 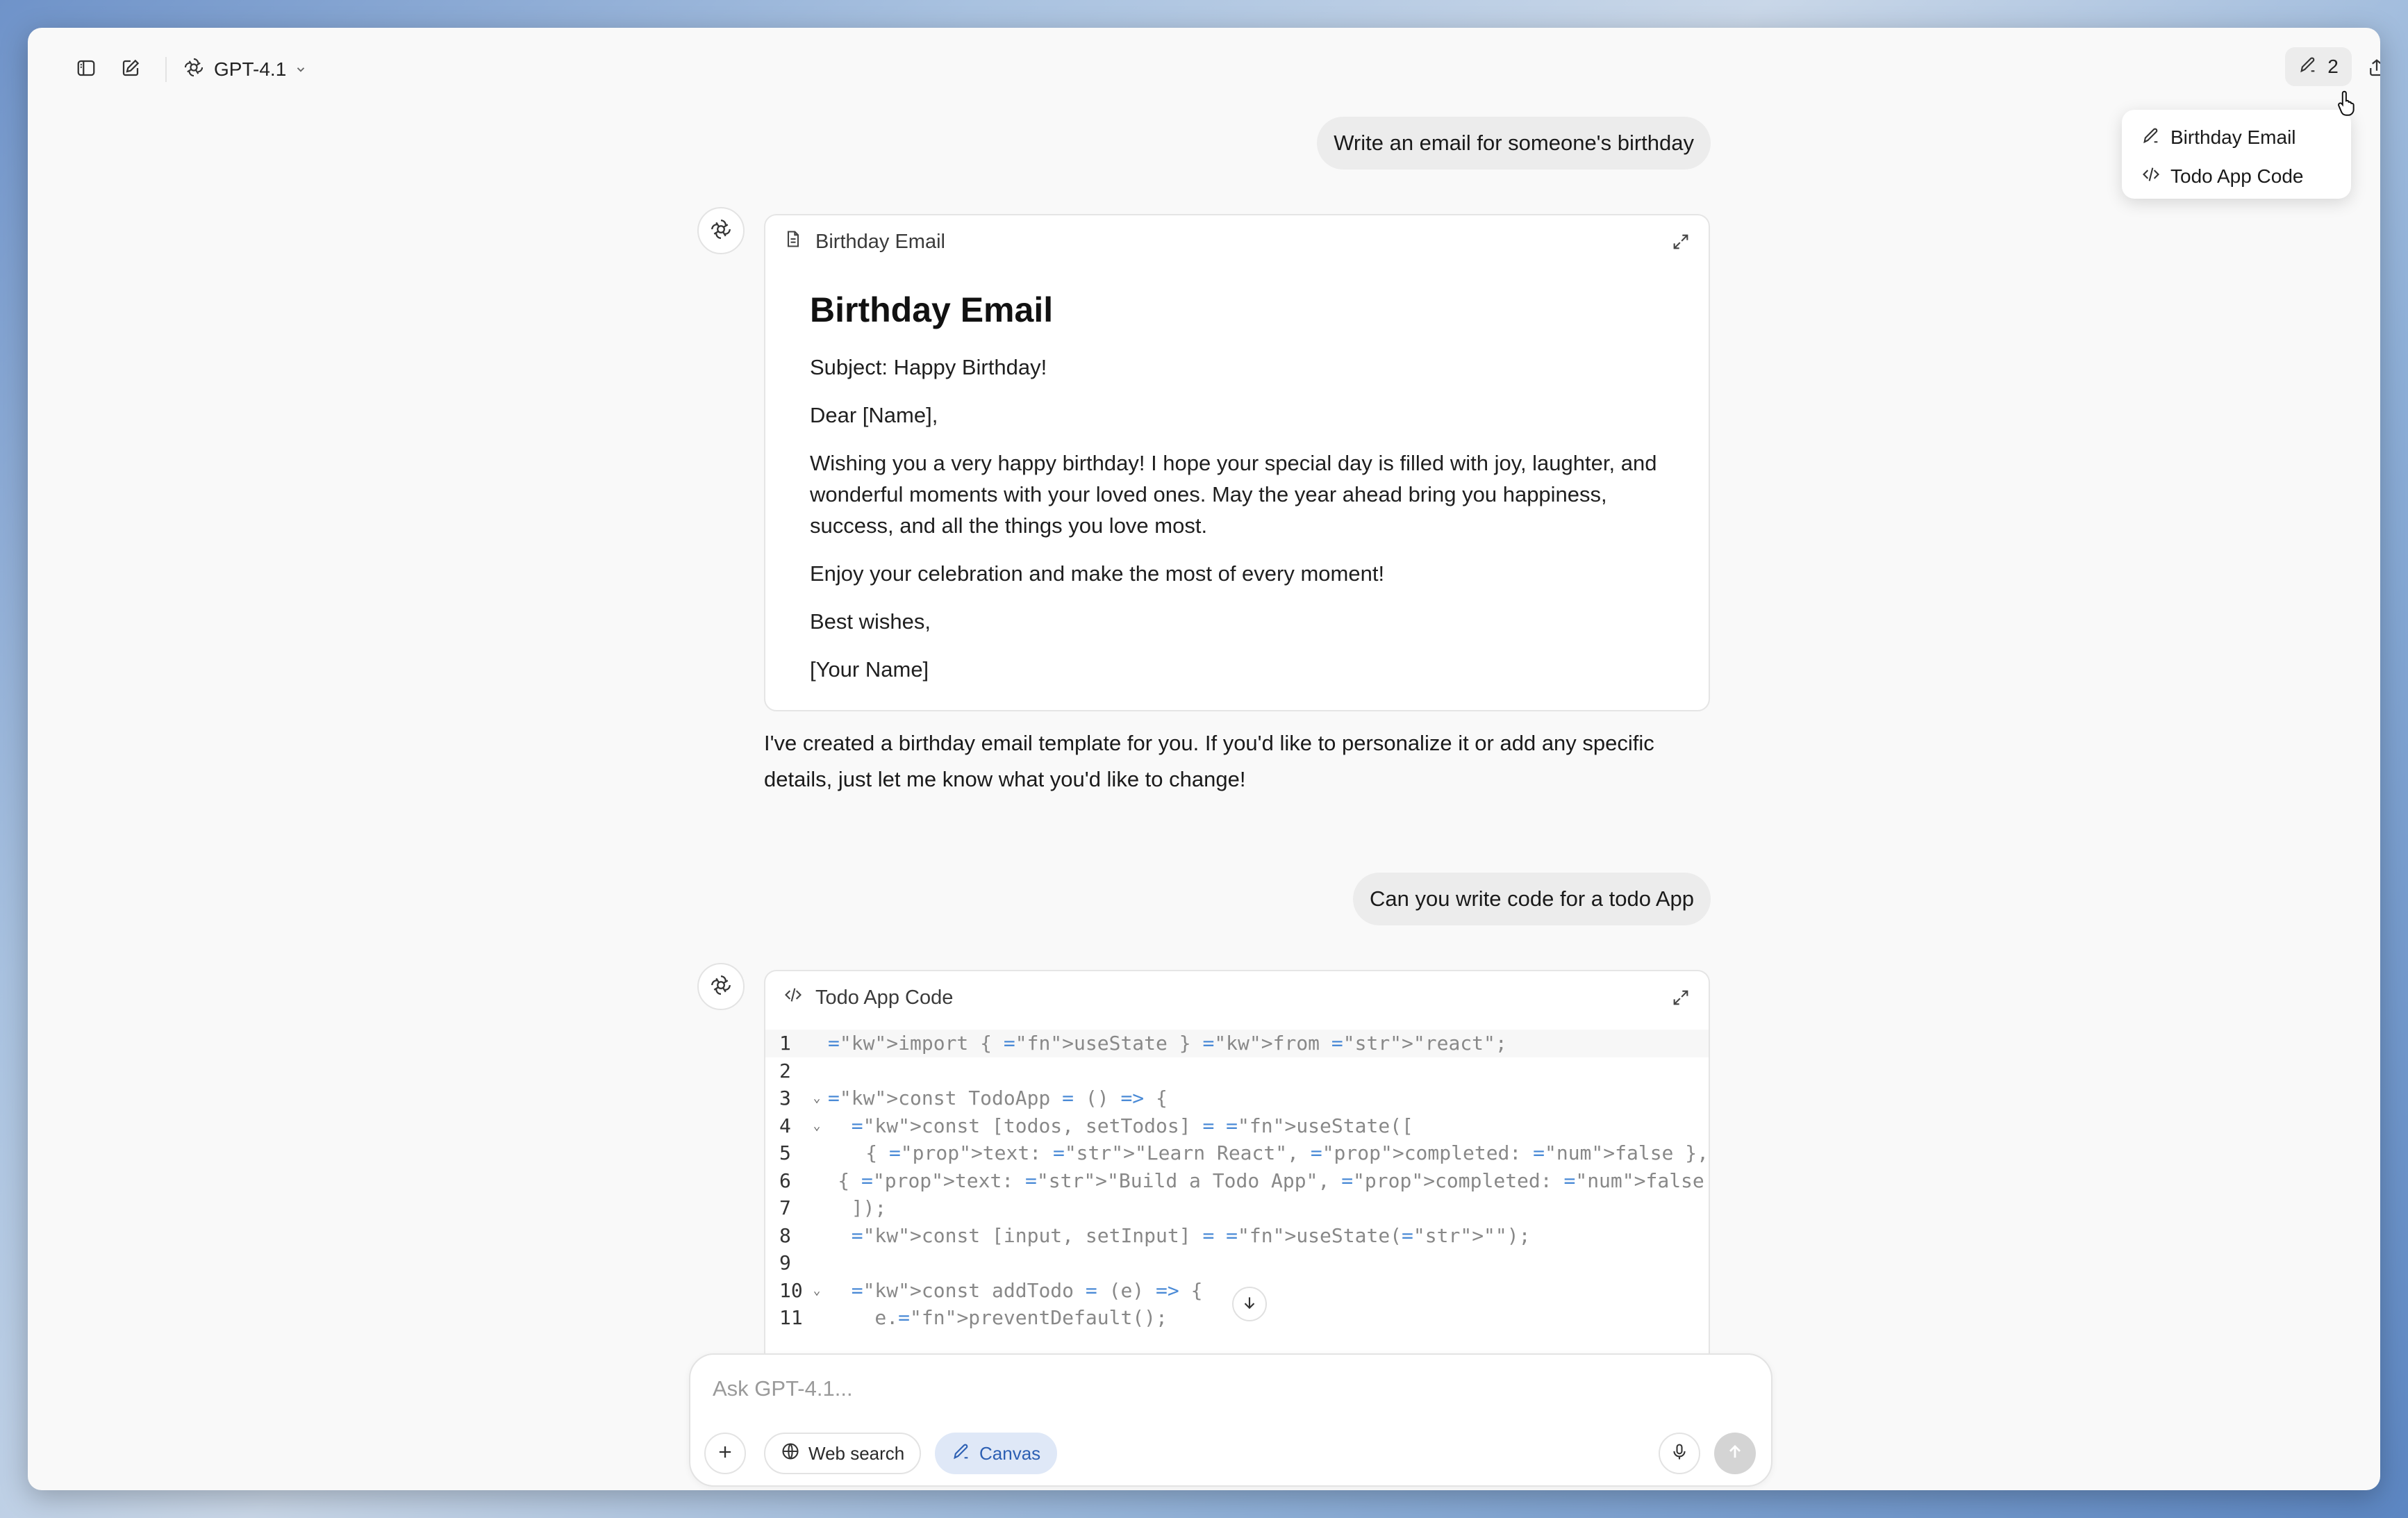 What do you see at coordinates (250, 69) in the screenshot?
I see `model-name: GPT-4.1` at bounding box center [250, 69].